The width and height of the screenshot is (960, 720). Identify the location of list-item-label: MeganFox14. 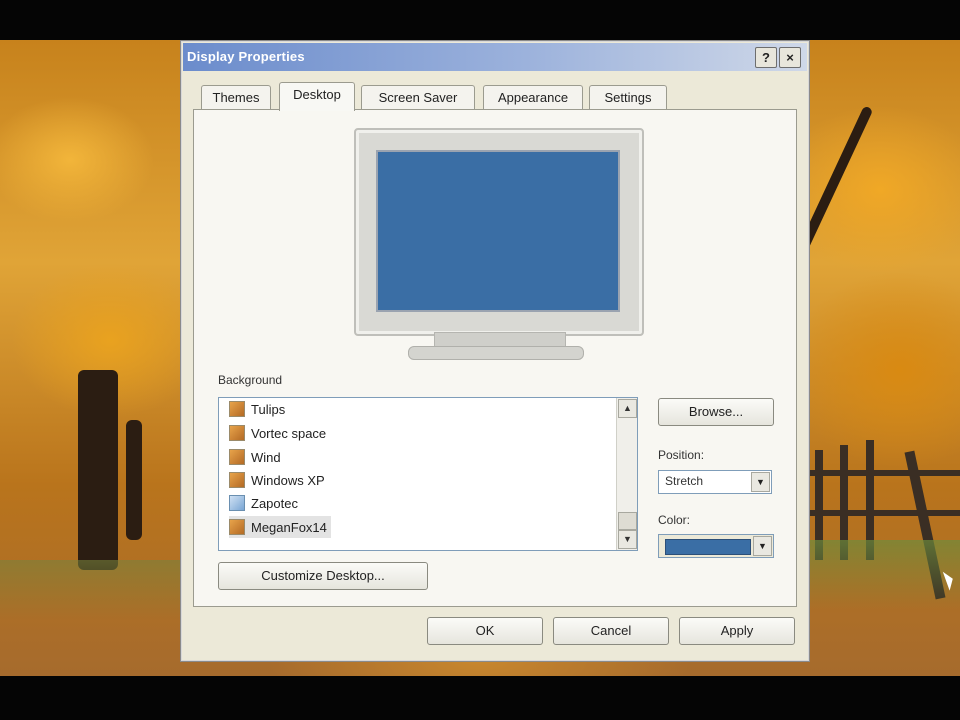
(289, 527).